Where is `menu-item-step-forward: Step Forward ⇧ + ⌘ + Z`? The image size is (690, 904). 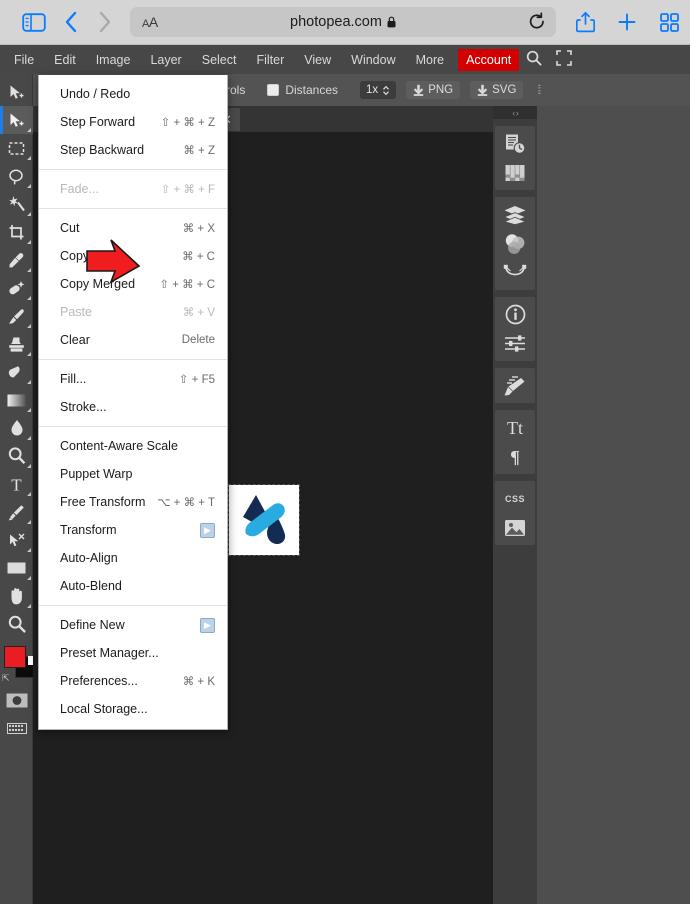 menu-item-step-forward: Step Forward ⇧ + ⌘ + Z is located at coordinates (133, 122).